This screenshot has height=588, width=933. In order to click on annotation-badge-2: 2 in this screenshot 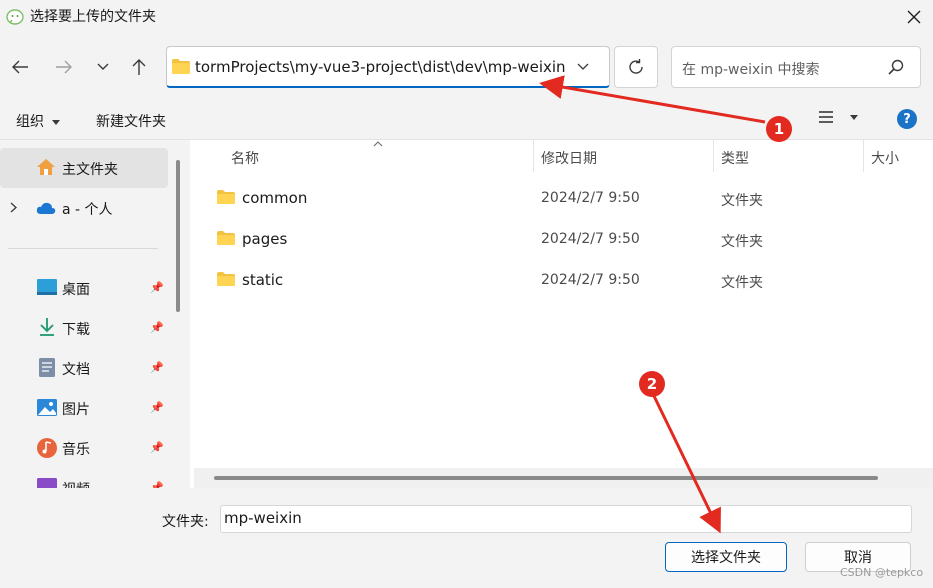, I will do `click(652, 384)`.